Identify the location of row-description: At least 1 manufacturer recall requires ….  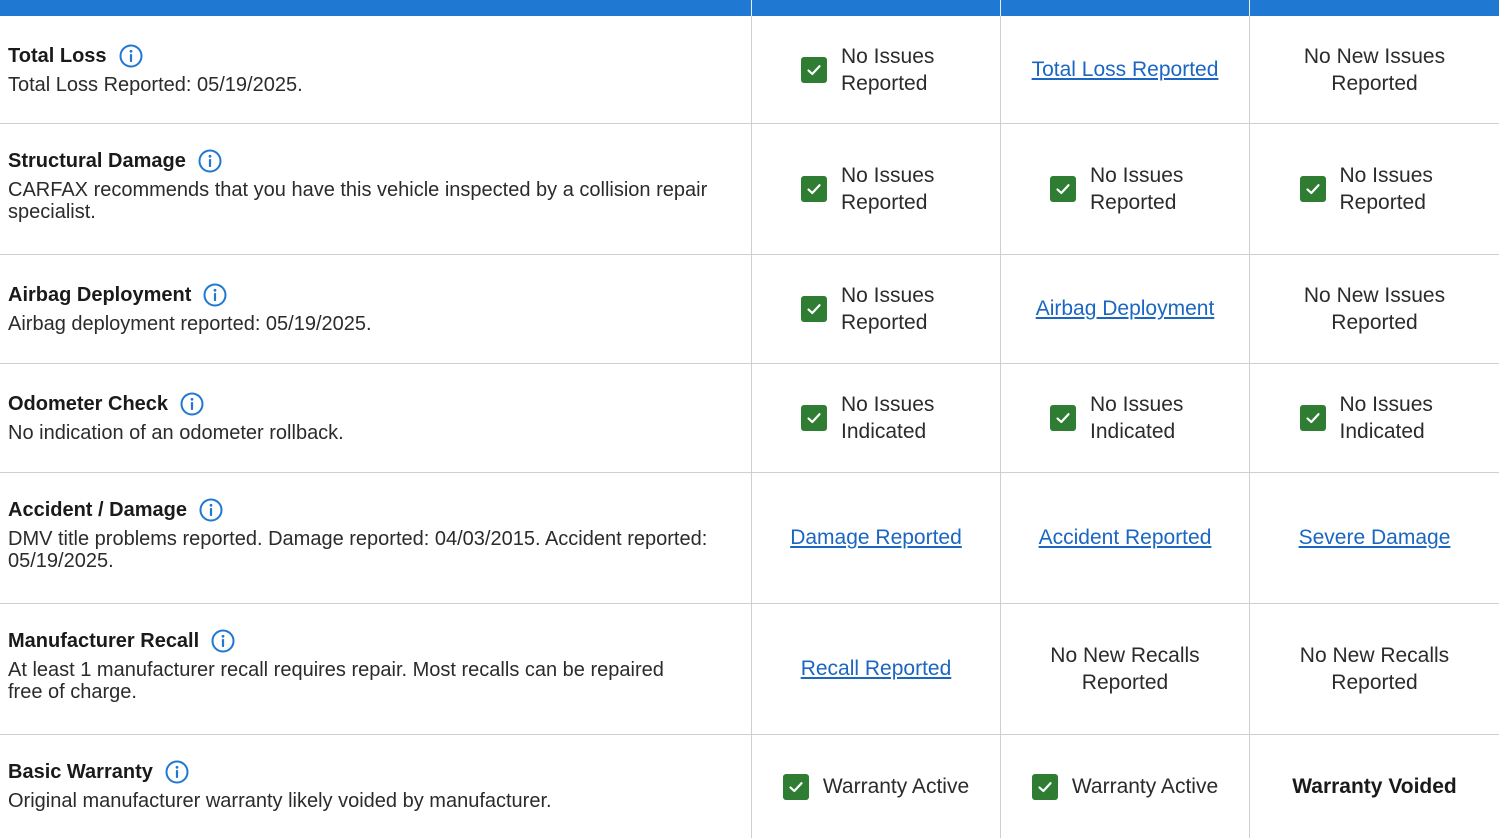
(336, 681).